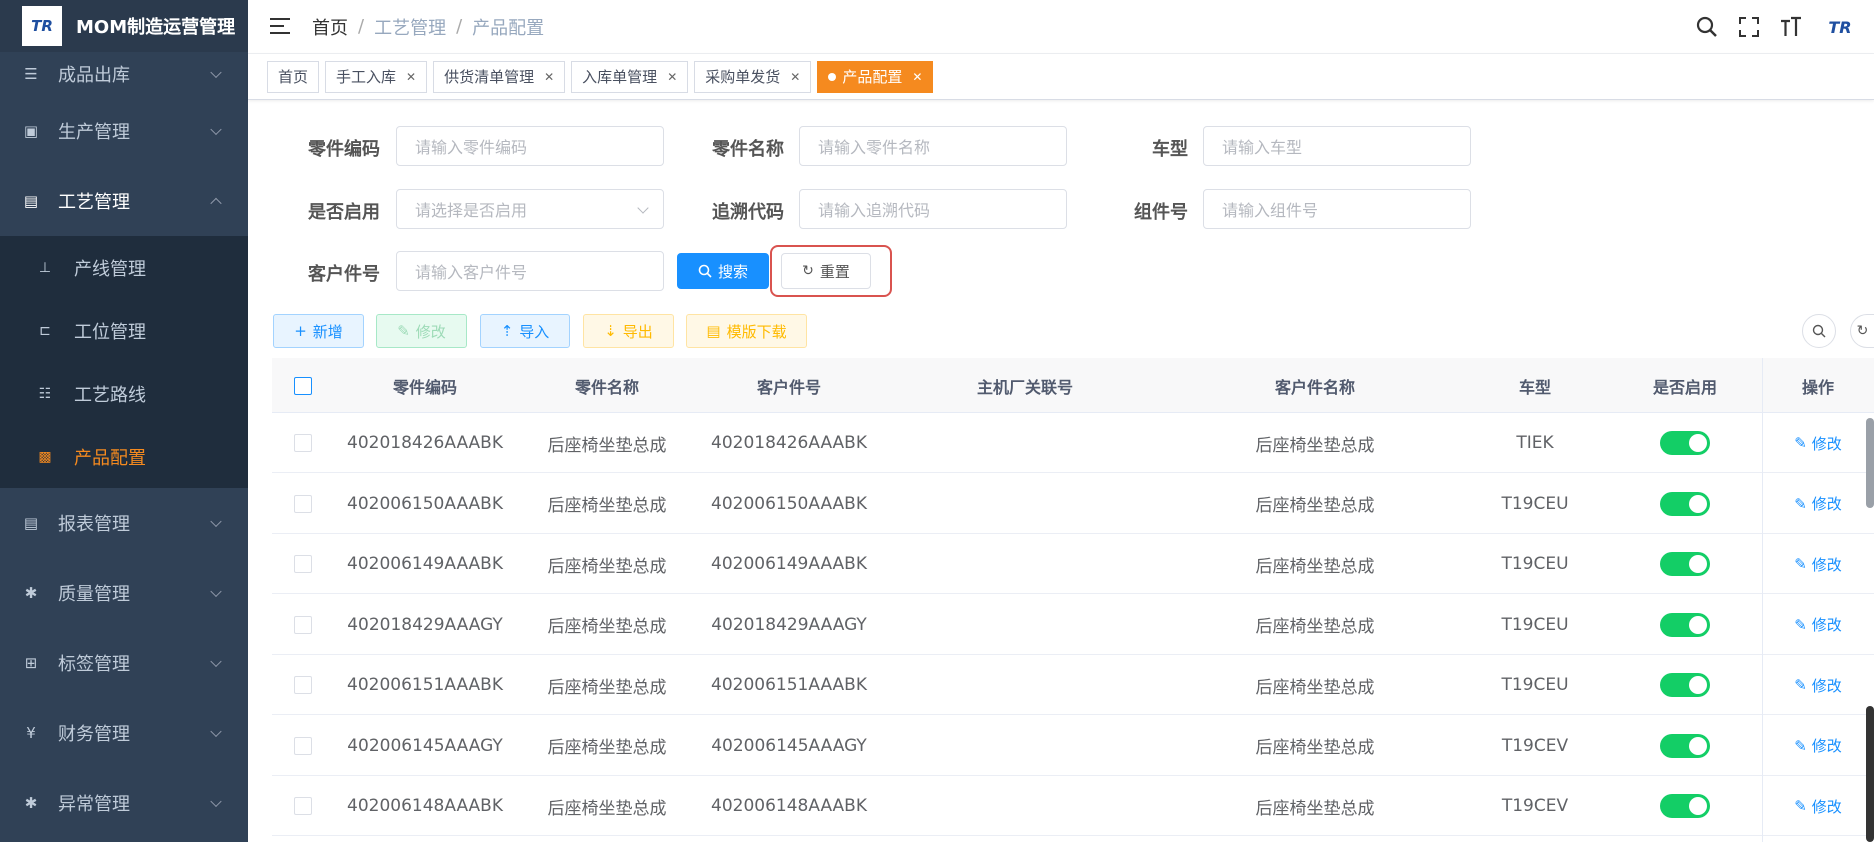 The width and height of the screenshot is (1874, 842). I want to click on tag-manual-inbound: 手工入库 ✕, so click(376, 76).